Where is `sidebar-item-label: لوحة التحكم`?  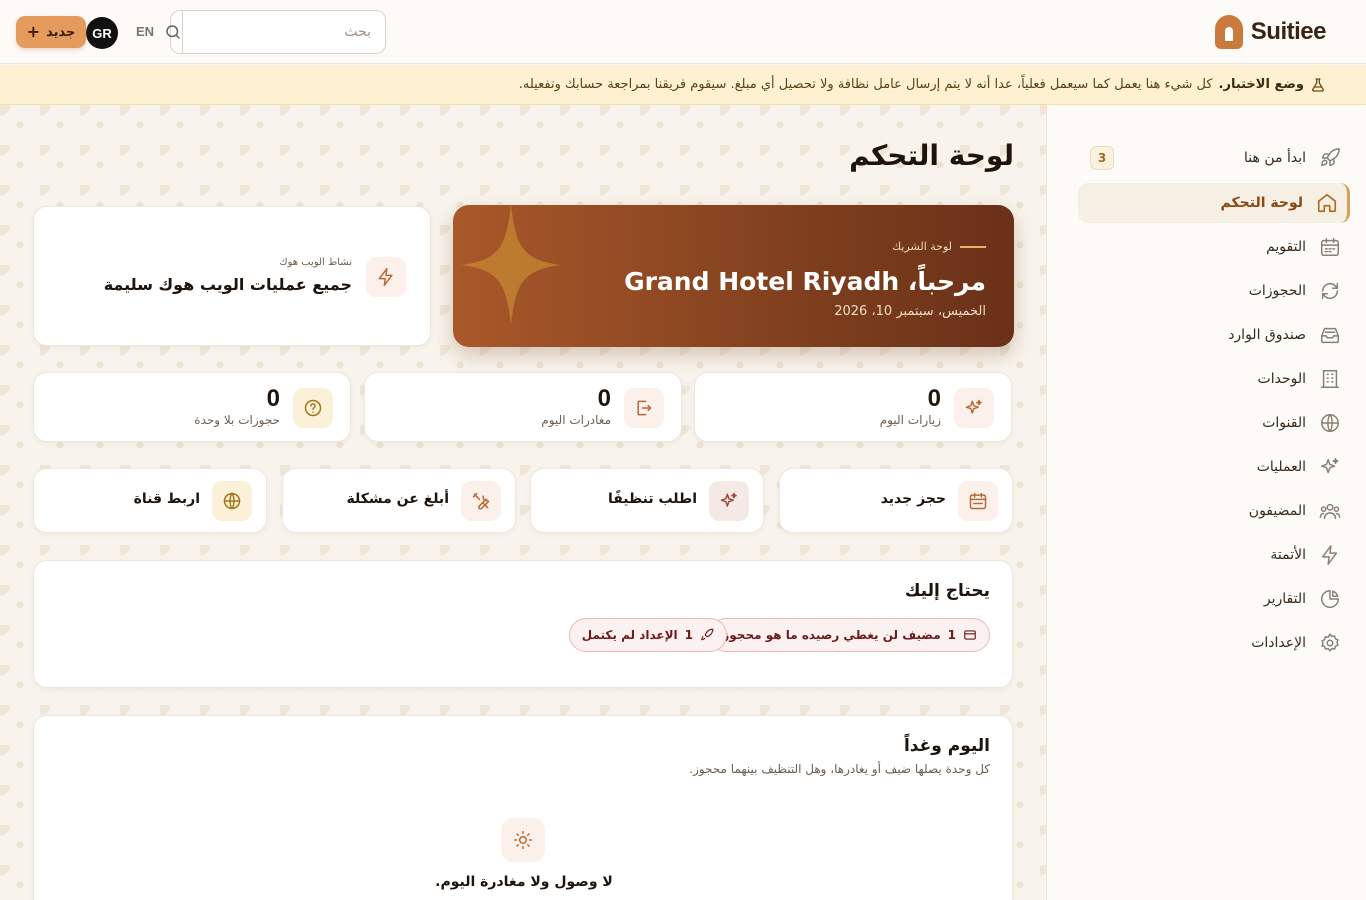
sidebar-item-label: لوحة التحكم is located at coordinates (1261, 203).